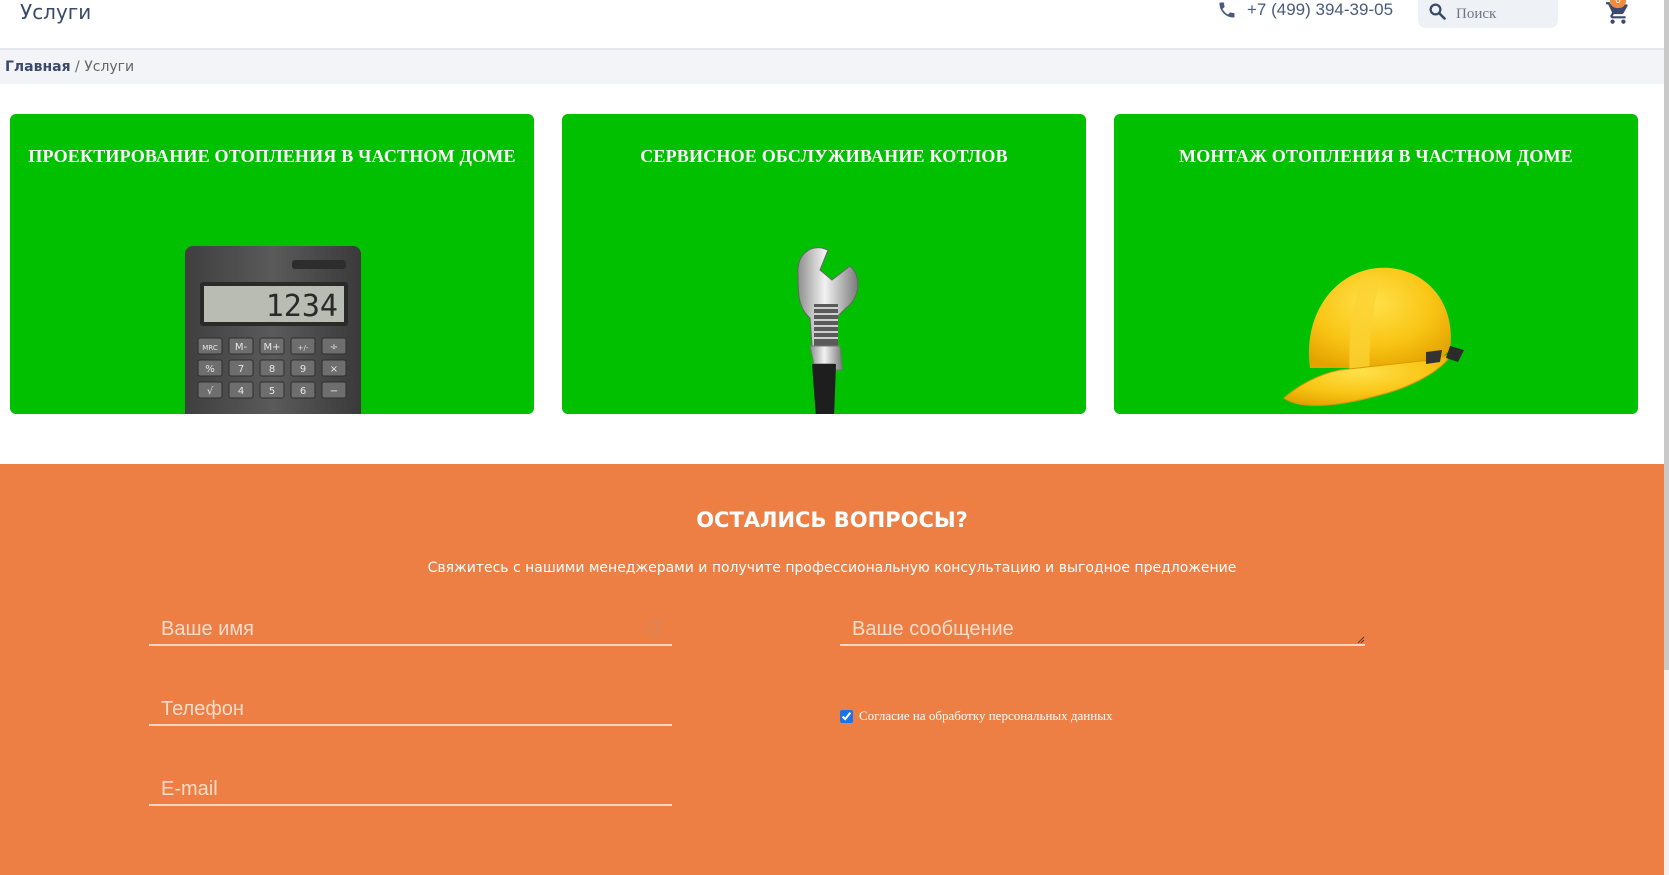 This screenshot has height=875, width=1669. What do you see at coordinates (302, 306) in the screenshot?
I see `calculator-display: 1234` at bounding box center [302, 306].